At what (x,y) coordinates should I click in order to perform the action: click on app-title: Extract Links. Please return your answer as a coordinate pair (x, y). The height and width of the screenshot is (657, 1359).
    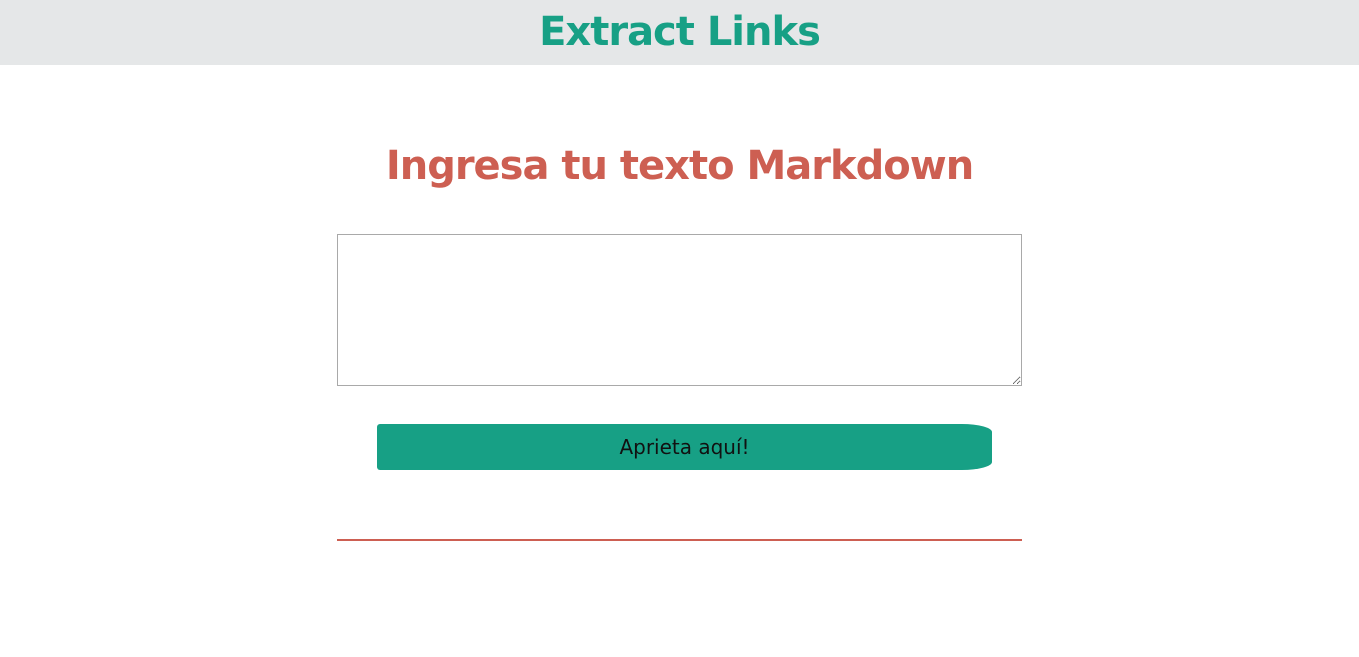
    Looking at the image, I should click on (680, 32).